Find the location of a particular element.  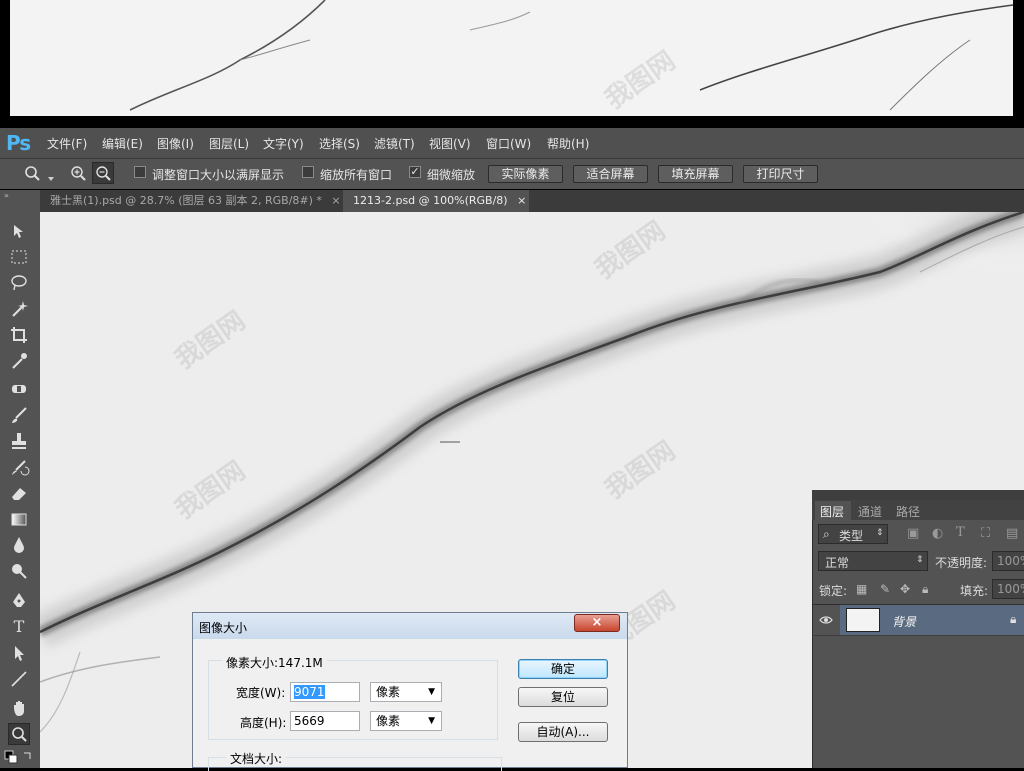

resize-windows-label: 调整窗口大小以满屏显示 is located at coordinates (218, 175).